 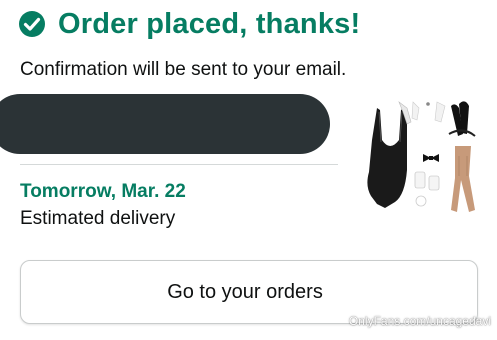 What do you see at coordinates (422, 160) in the screenshot?
I see `product-image` at bounding box center [422, 160].